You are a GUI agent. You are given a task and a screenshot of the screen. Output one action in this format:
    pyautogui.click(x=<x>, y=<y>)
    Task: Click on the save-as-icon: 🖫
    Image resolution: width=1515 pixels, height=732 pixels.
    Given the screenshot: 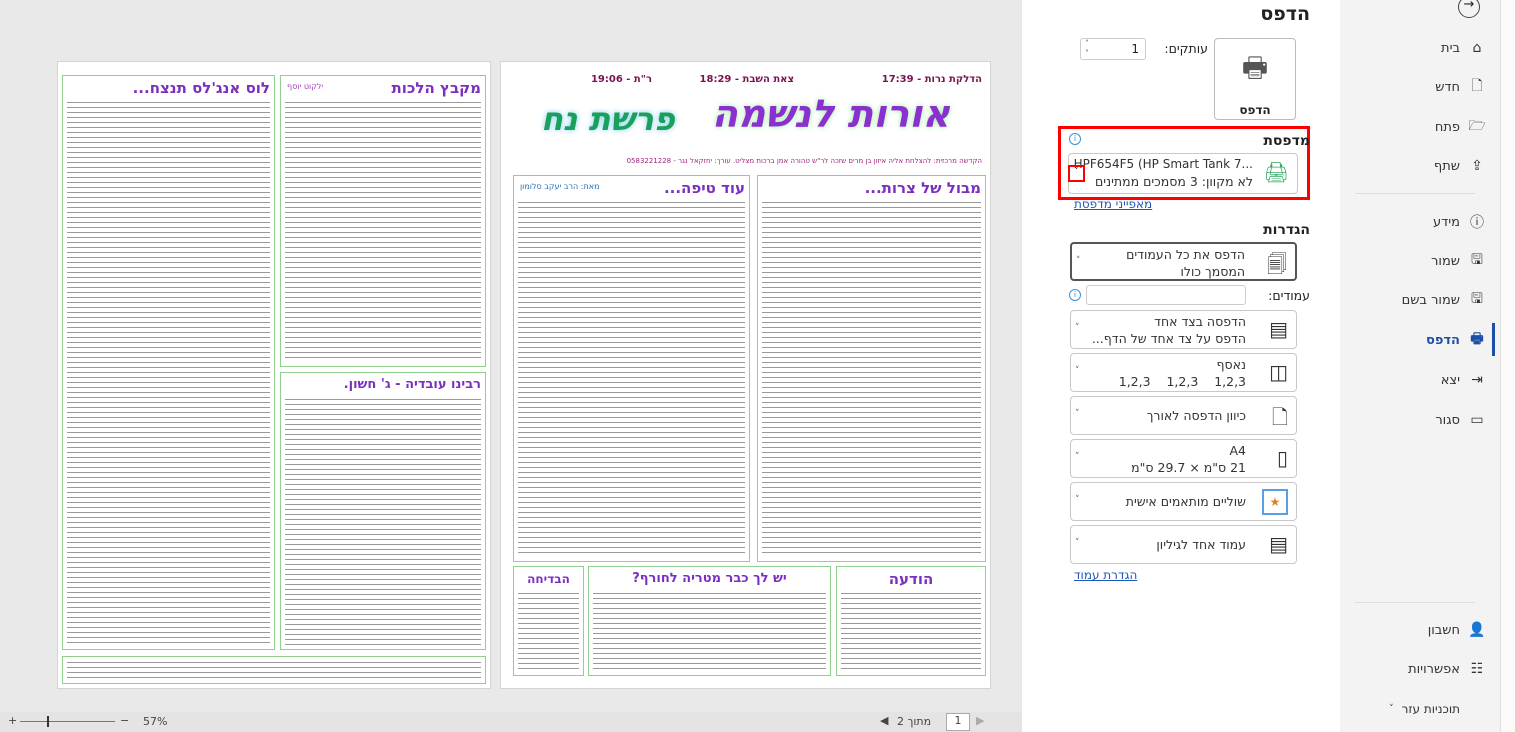 What is the action you would take?
    pyautogui.click(x=1477, y=299)
    